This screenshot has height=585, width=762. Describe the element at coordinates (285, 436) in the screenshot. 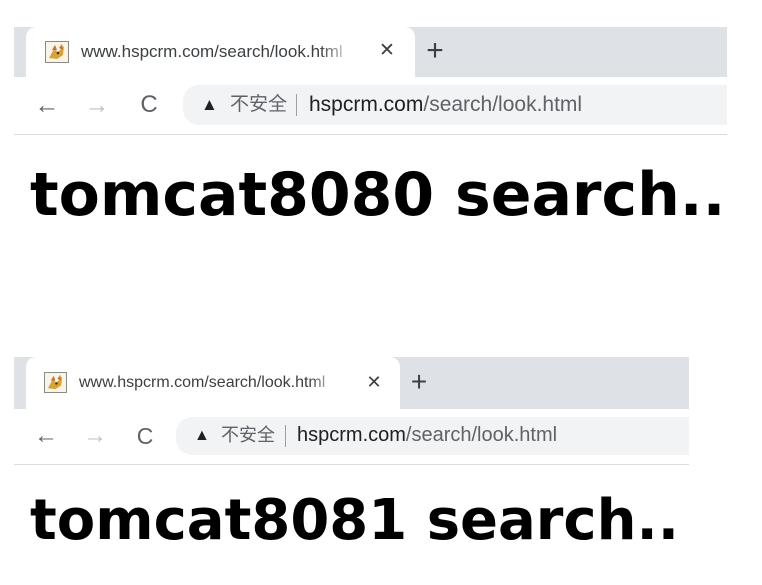

I see `separator` at that location.